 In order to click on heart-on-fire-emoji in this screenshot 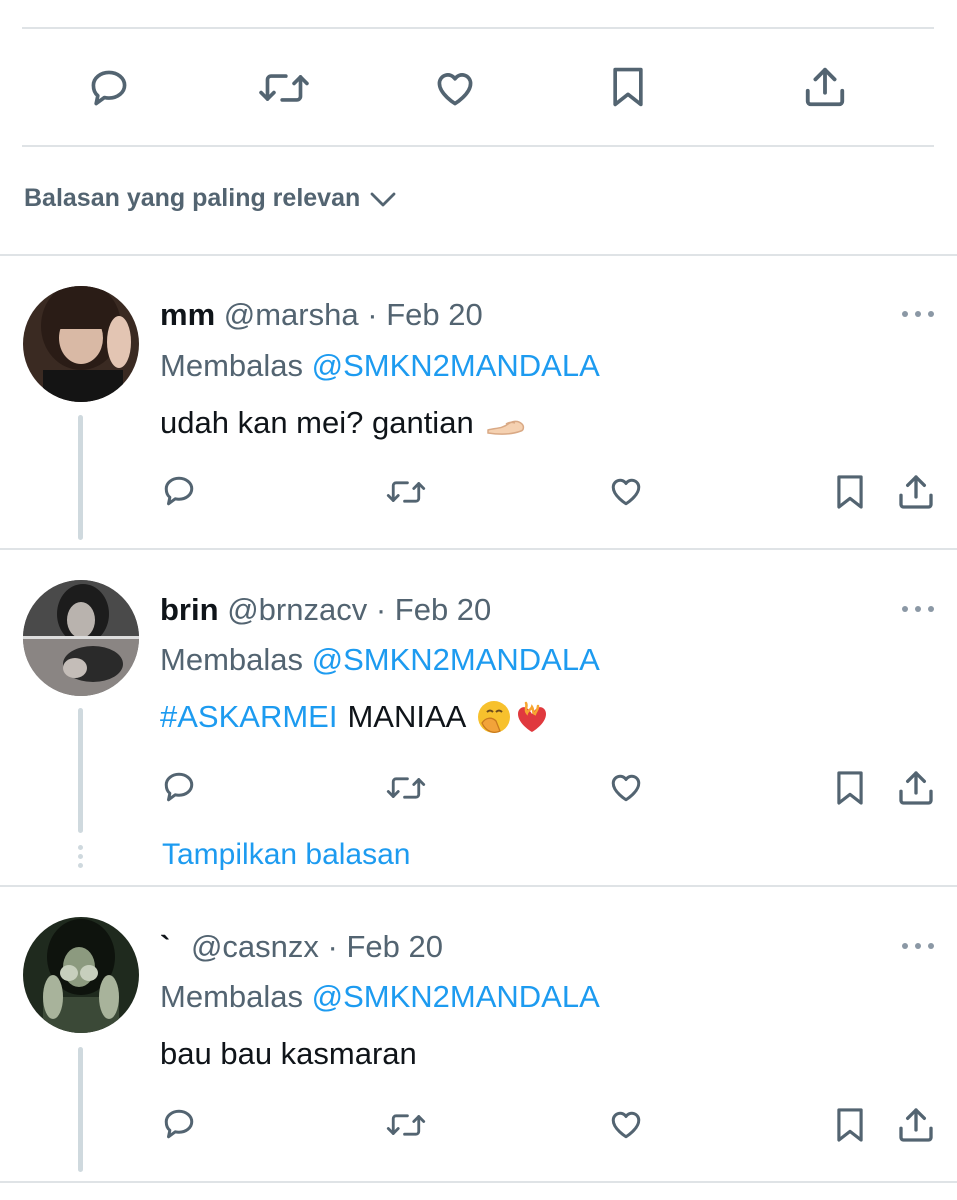, I will do `click(532, 717)`.